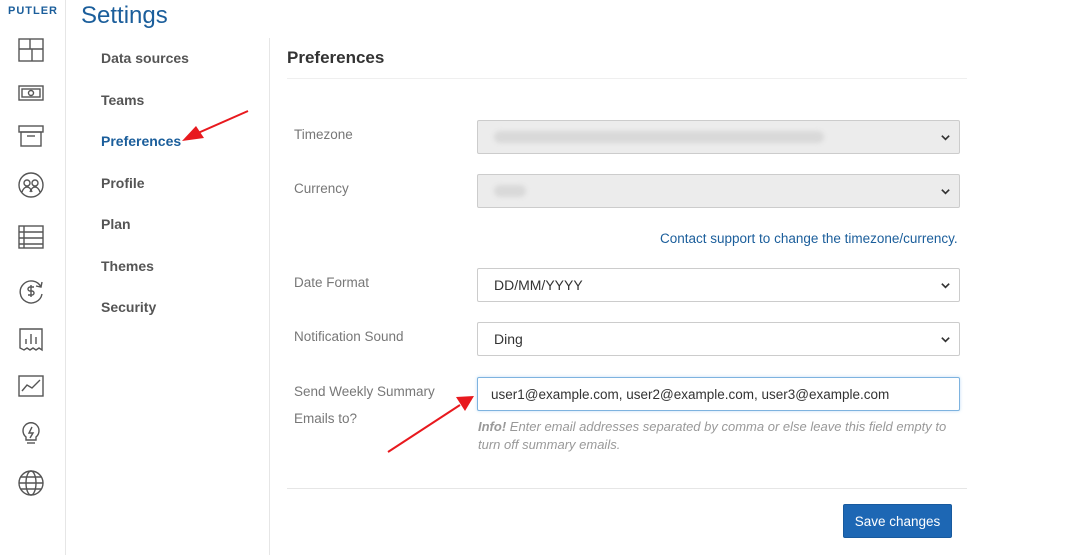  I want to click on currency-select, so click(718, 191).